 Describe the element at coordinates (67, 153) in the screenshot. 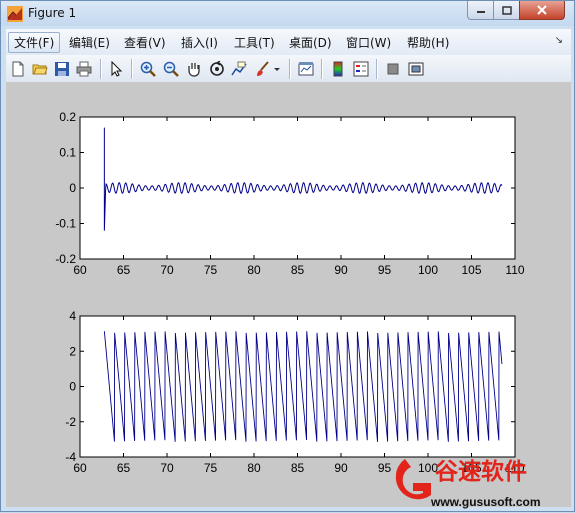

I see `y-tick-label: 0.1` at that location.